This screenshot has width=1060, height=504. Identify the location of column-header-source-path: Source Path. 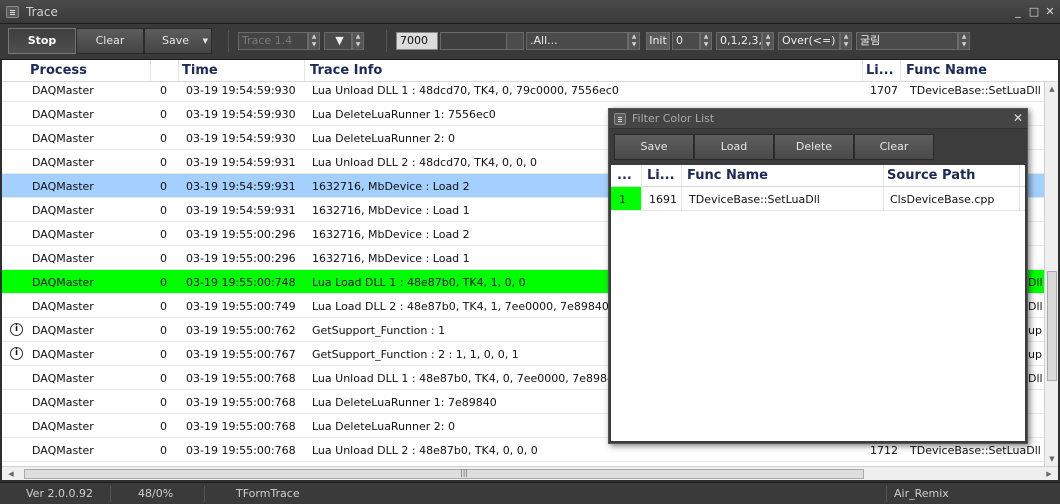
(931, 175).